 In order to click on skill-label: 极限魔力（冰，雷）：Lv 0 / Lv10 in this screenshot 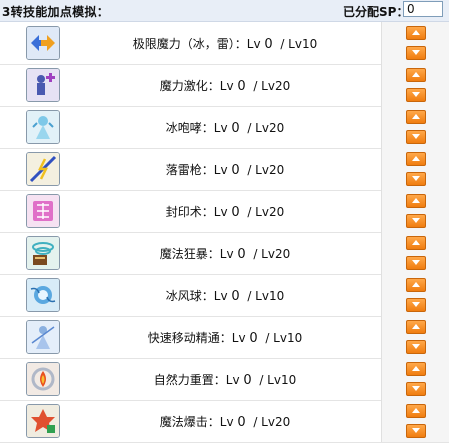, I will do `click(225, 43)`.